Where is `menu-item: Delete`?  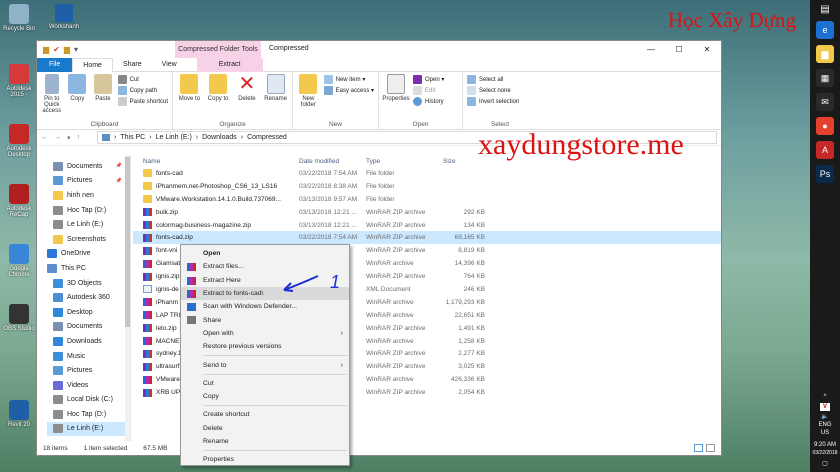 menu-item: Delete is located at coordinates (265, 428).